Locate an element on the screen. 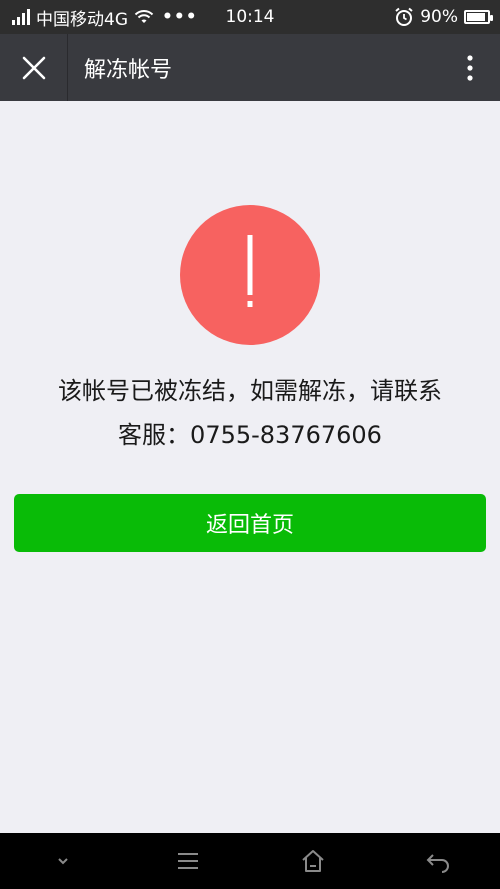  close-icon is located at coordinates (33, 67).